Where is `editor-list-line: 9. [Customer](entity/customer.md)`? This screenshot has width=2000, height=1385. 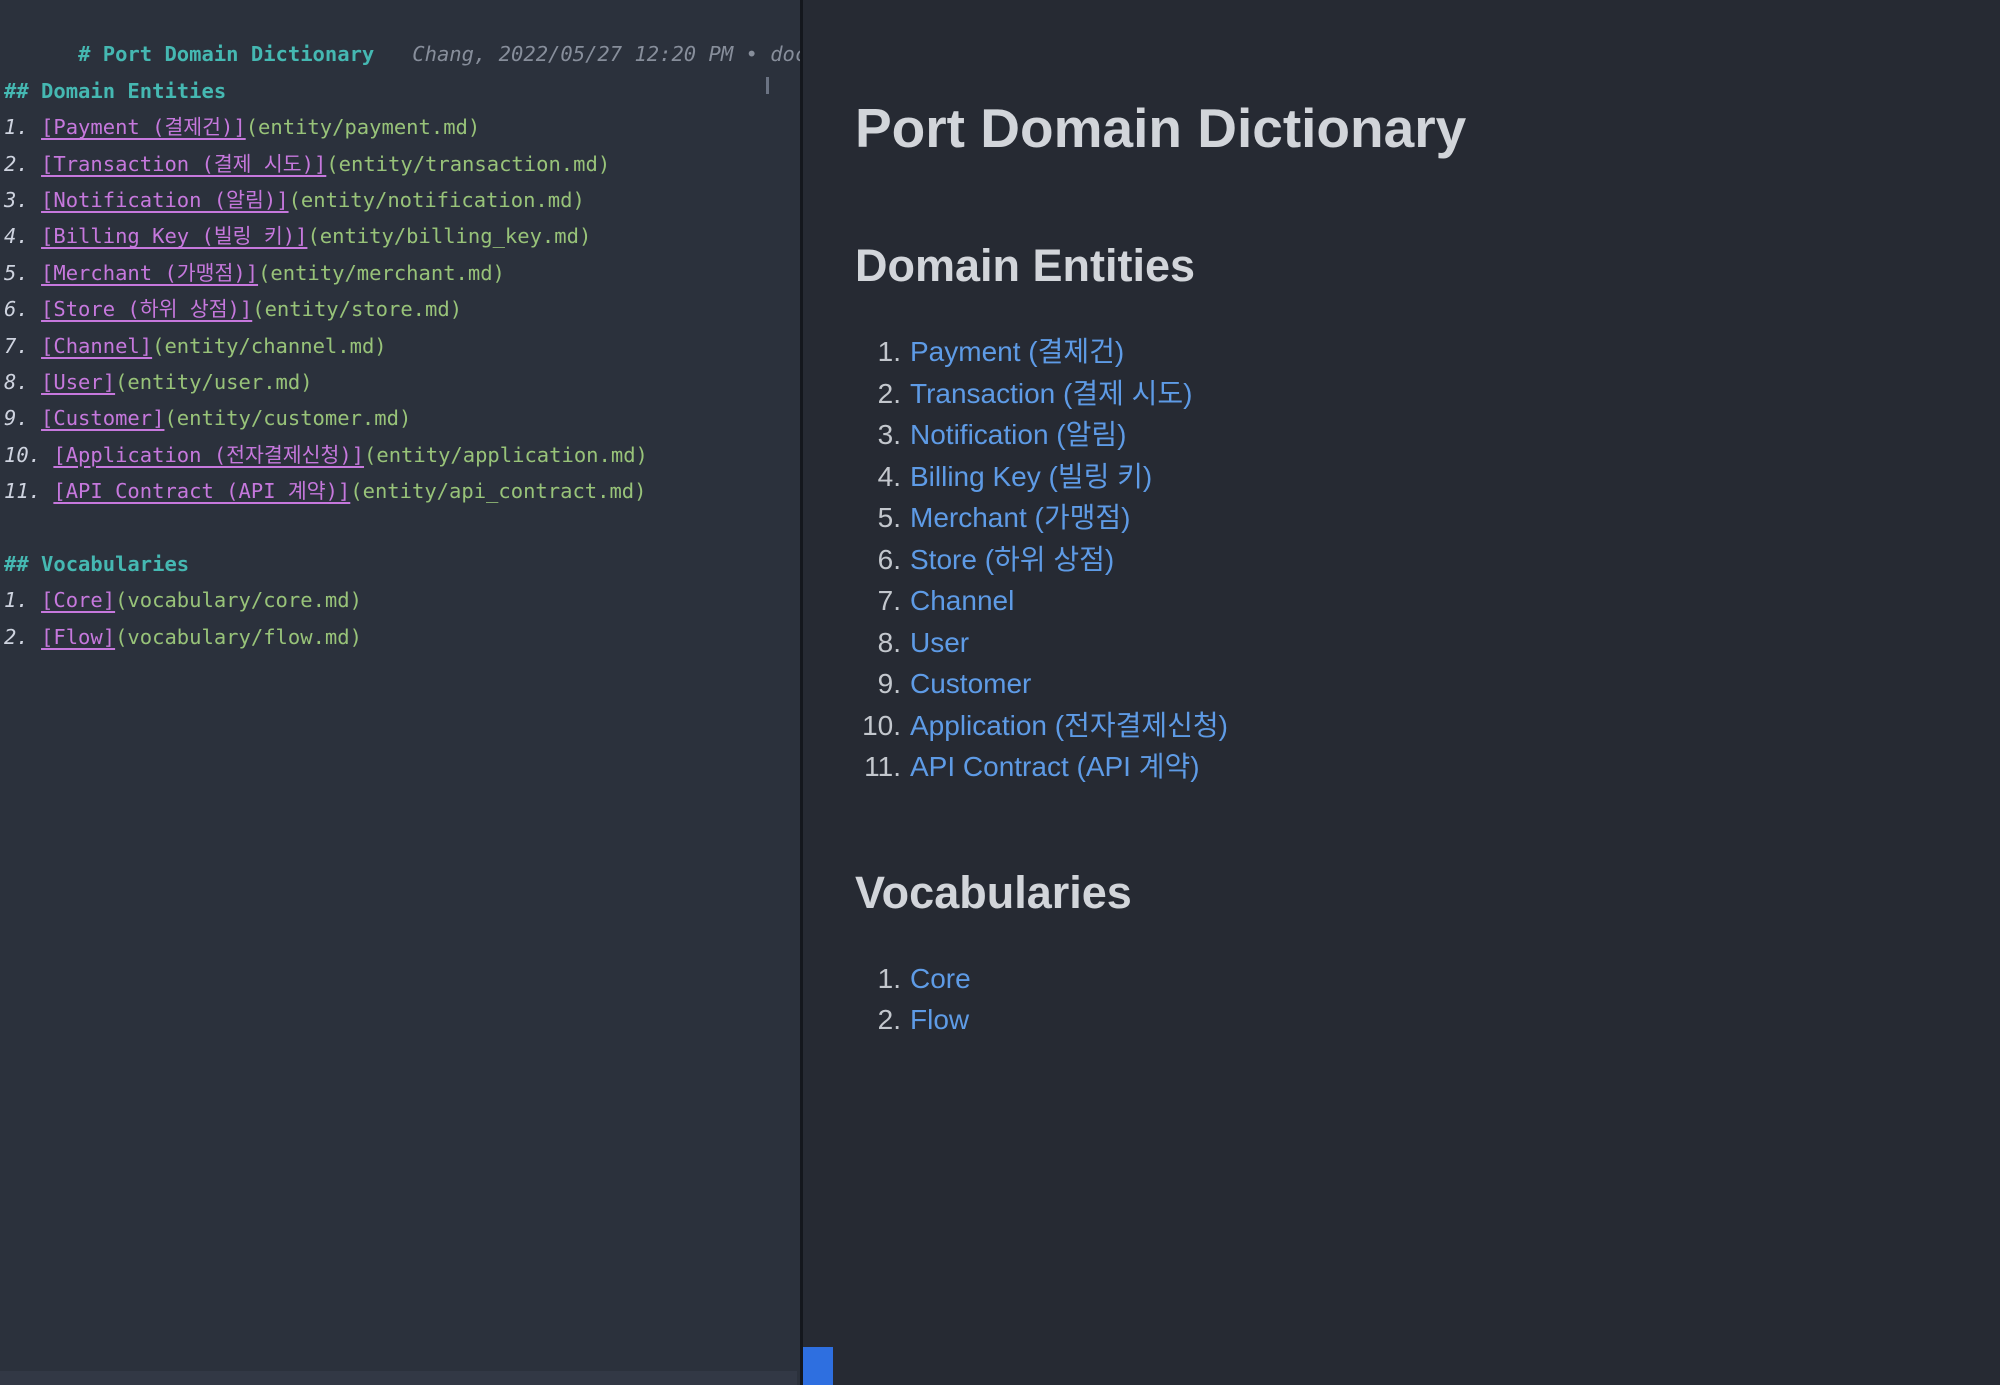 editor-list-line: 9. [Customer](entity/customer.md) is located at coordinates (402, 418).